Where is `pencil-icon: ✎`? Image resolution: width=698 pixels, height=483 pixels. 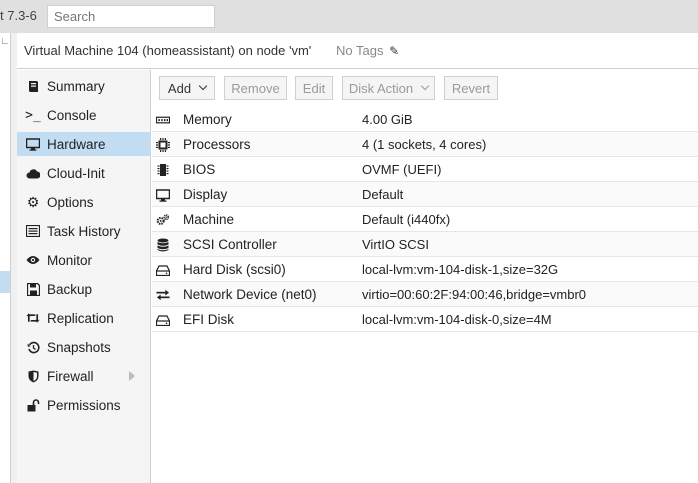
pencil-icon: ✎ is located at coordinates (394, 51).